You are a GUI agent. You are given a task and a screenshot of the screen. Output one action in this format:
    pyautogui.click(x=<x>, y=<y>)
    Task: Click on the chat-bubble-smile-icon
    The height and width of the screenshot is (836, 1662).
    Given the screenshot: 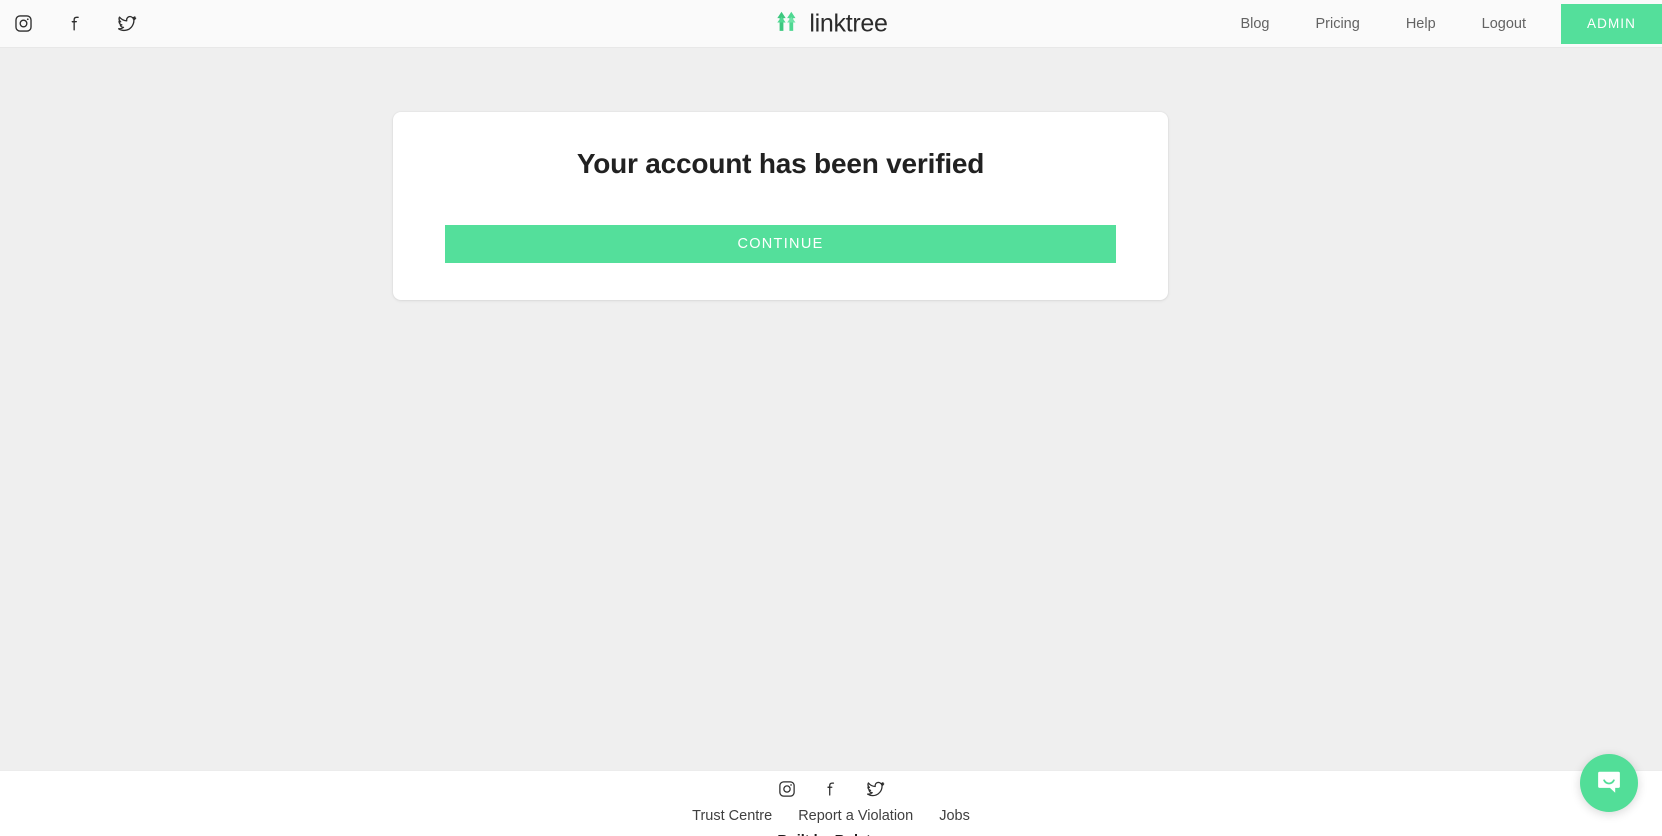 What is the action you would take?
    pyautogui.click(x=1609, y=783)
    